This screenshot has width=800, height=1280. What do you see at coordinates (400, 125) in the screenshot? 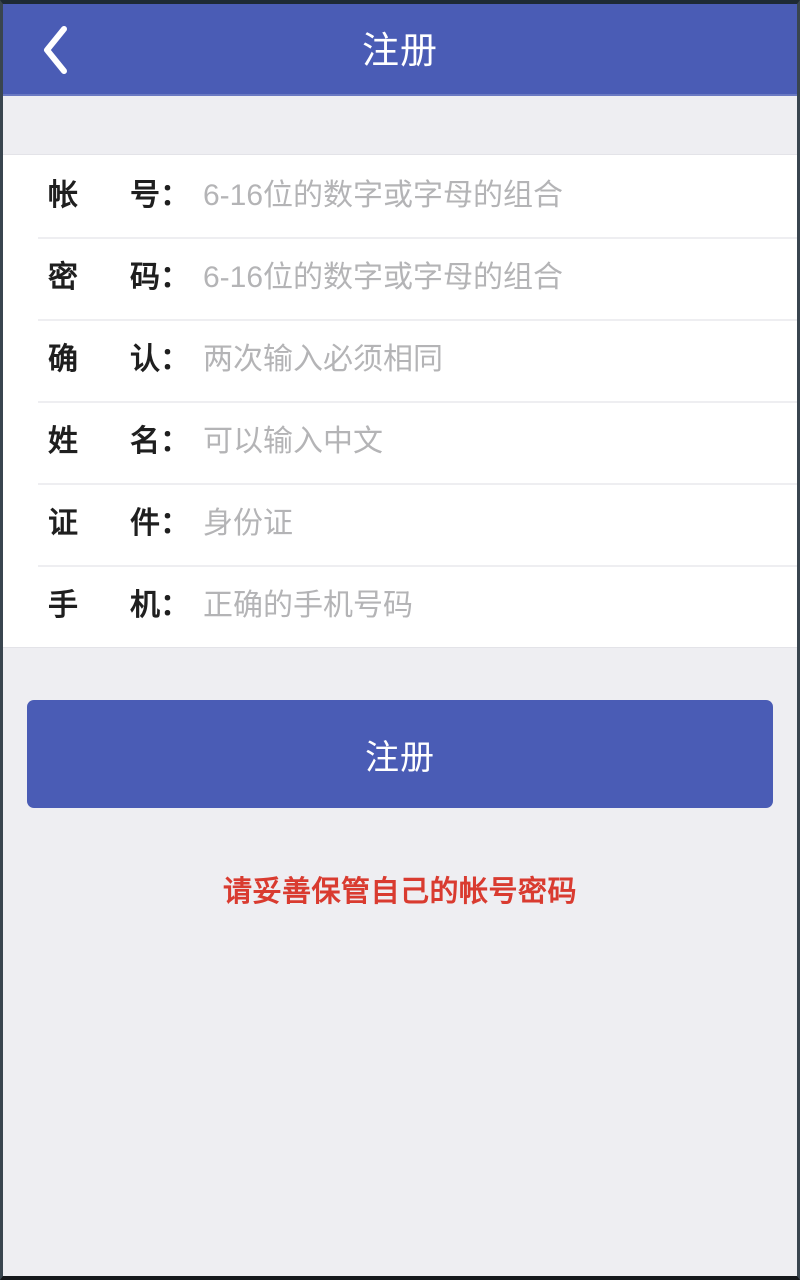
I see `header-card-spacer` at bounding box center [400, 125].